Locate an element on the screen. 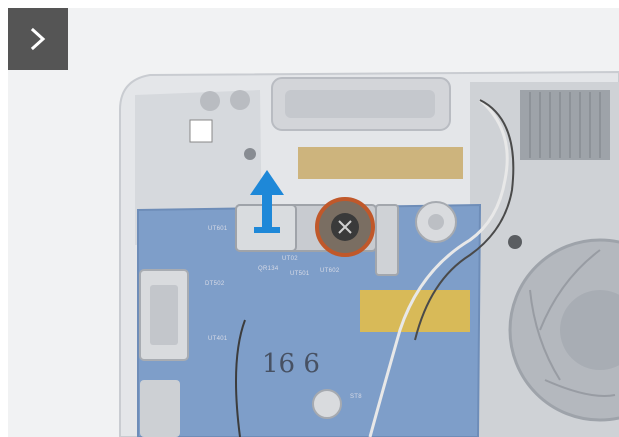 This screenshot has width=619, height=437. heat-sink-fins is located at coordinates (565, 125).